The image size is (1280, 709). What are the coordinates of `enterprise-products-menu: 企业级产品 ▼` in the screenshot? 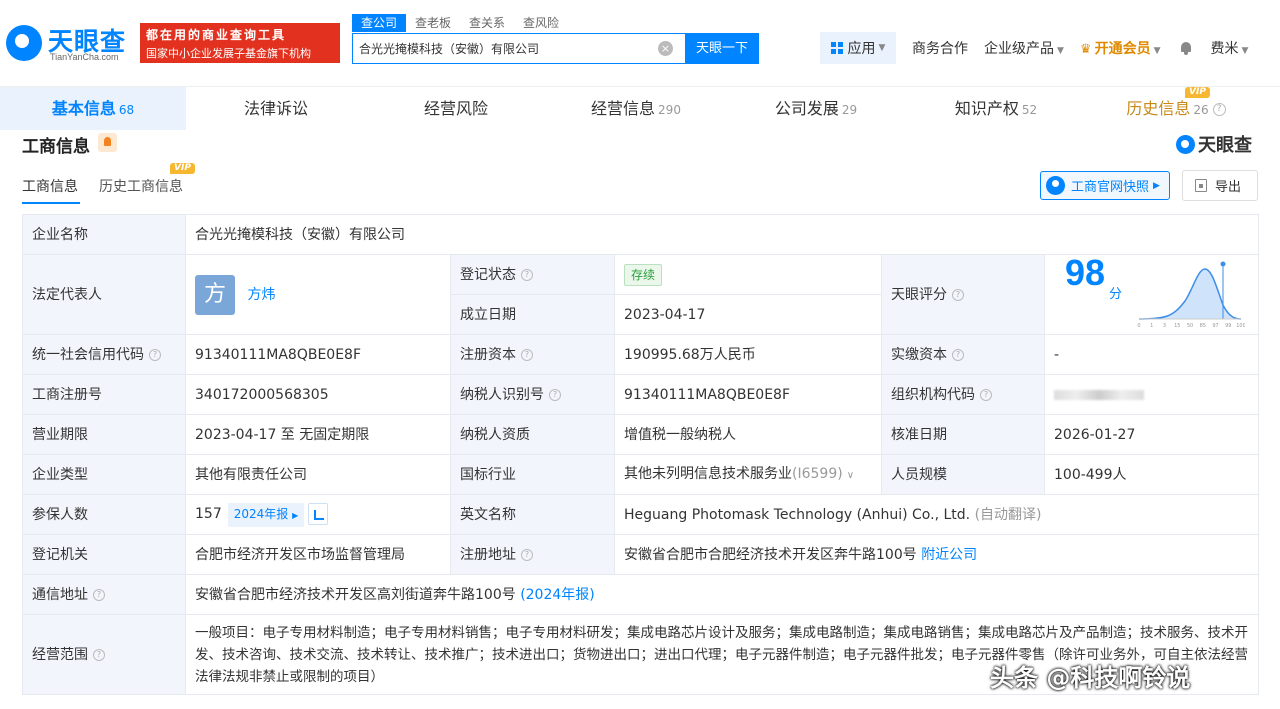 It's located at (1024, 48).